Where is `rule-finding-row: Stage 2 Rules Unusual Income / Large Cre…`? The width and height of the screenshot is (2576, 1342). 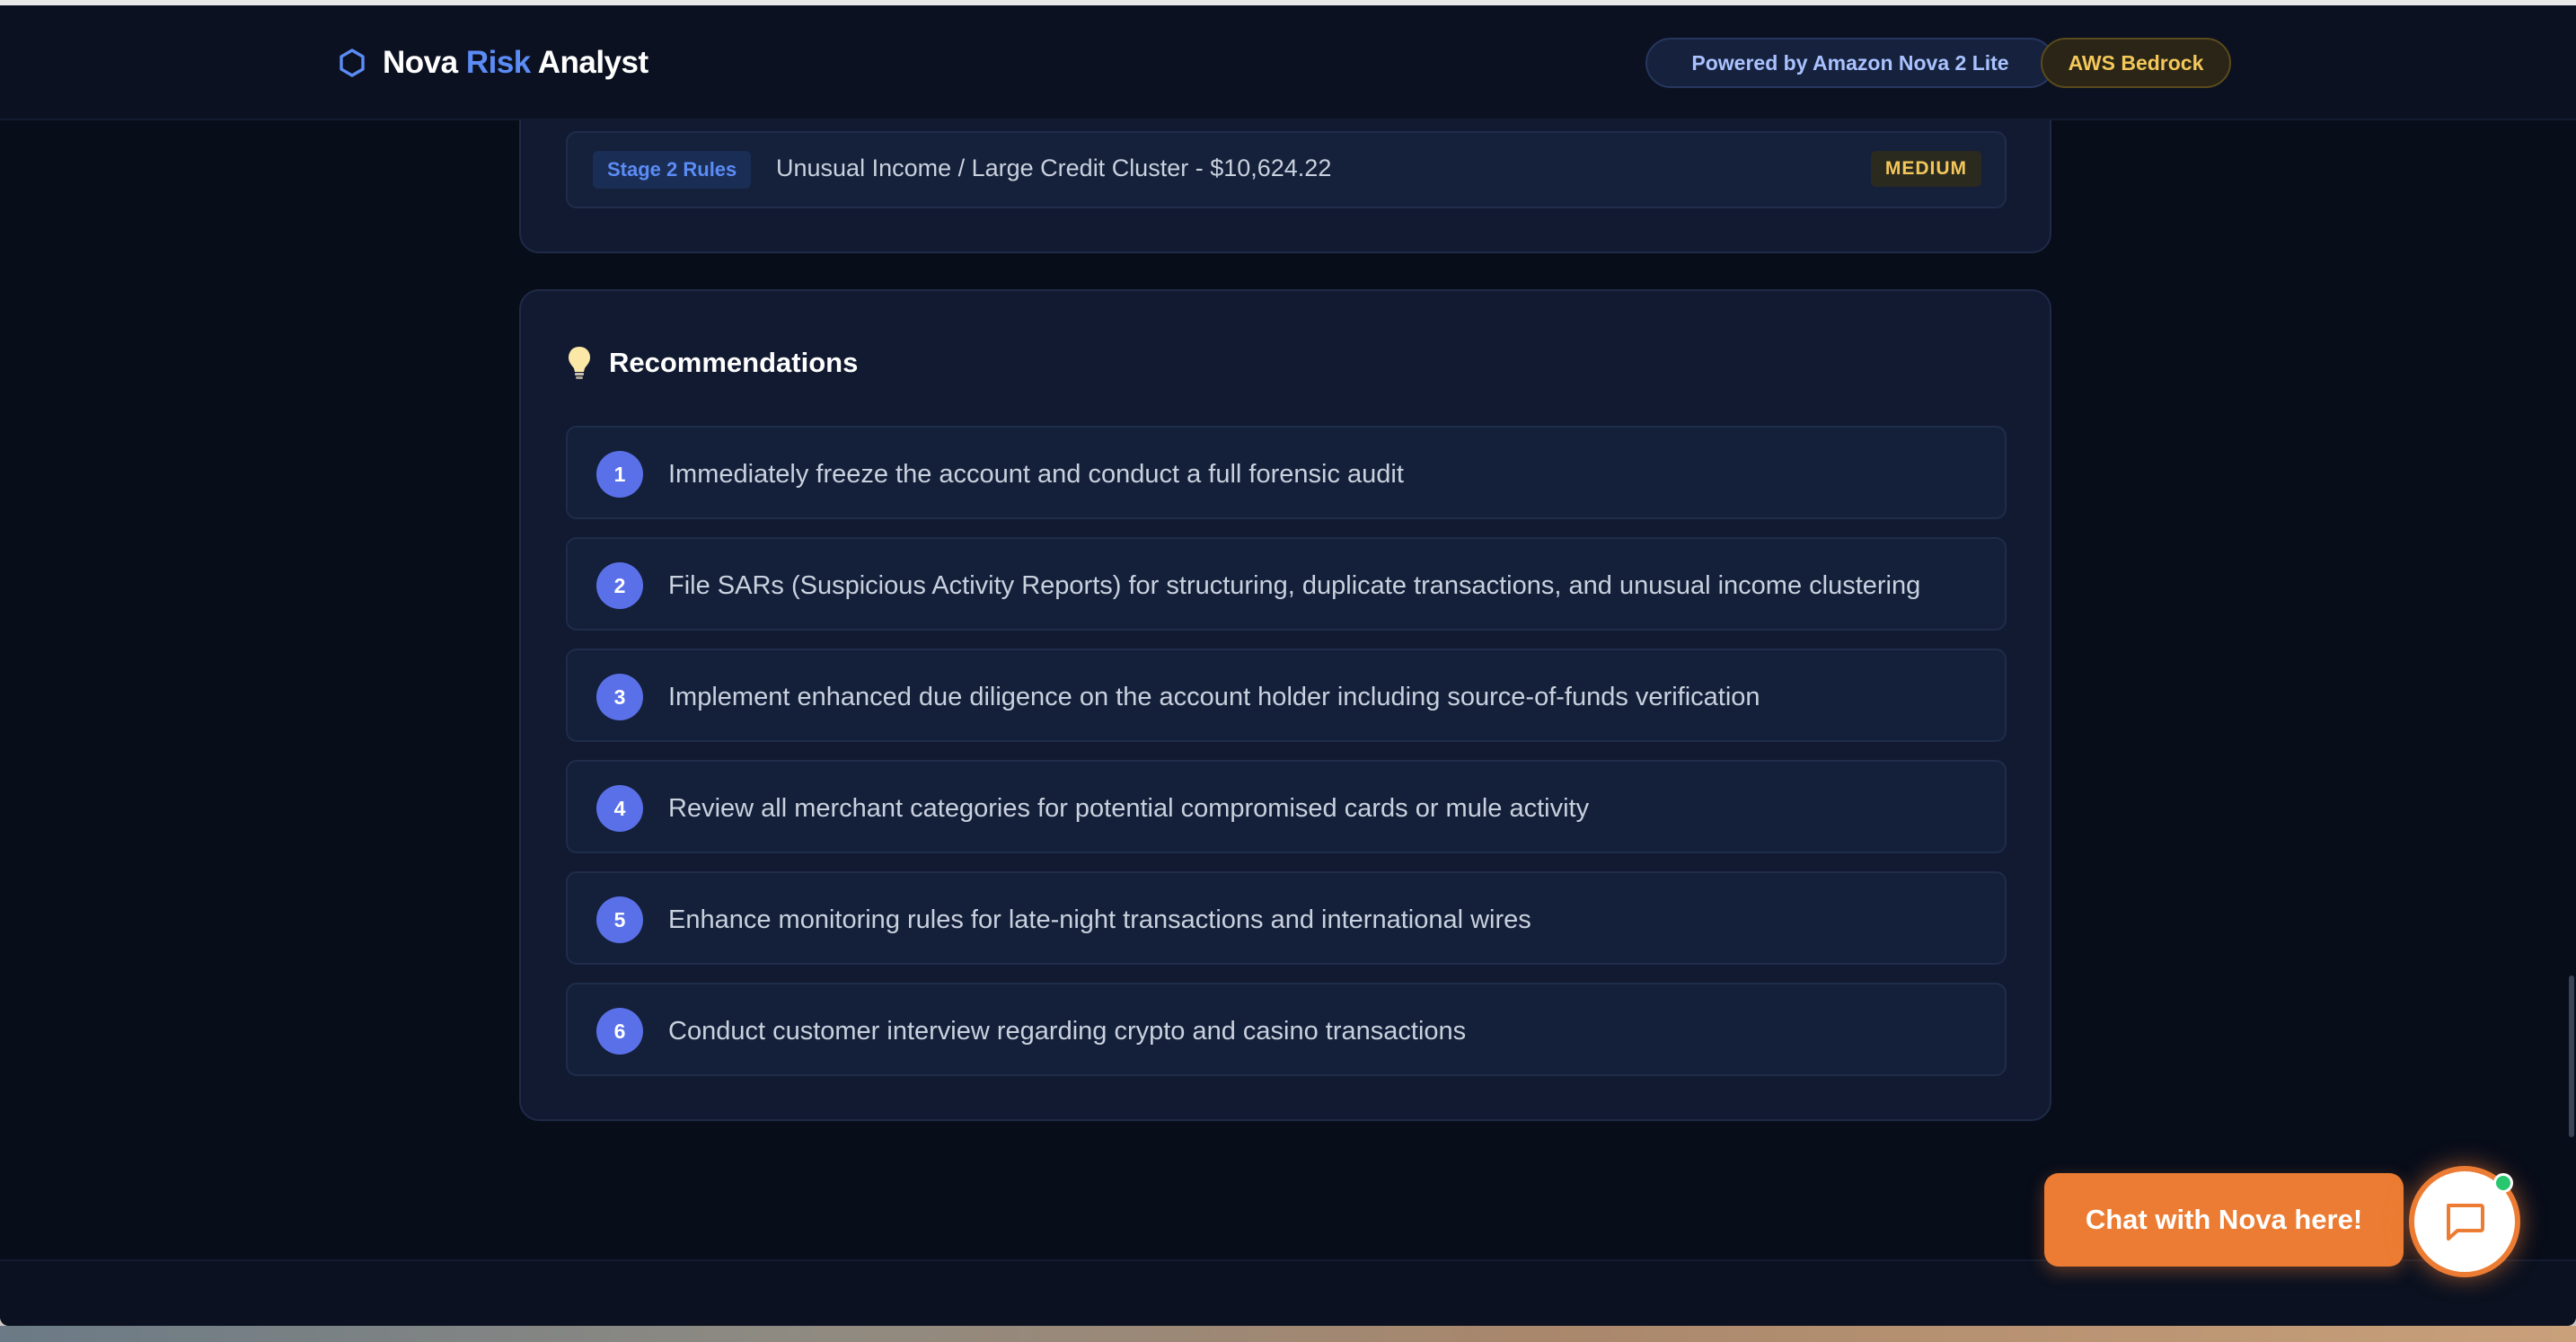
rule-finding-row: Stage 2 Rules Unusual Income / Large Cre… is located at coordinates (1286, 169).